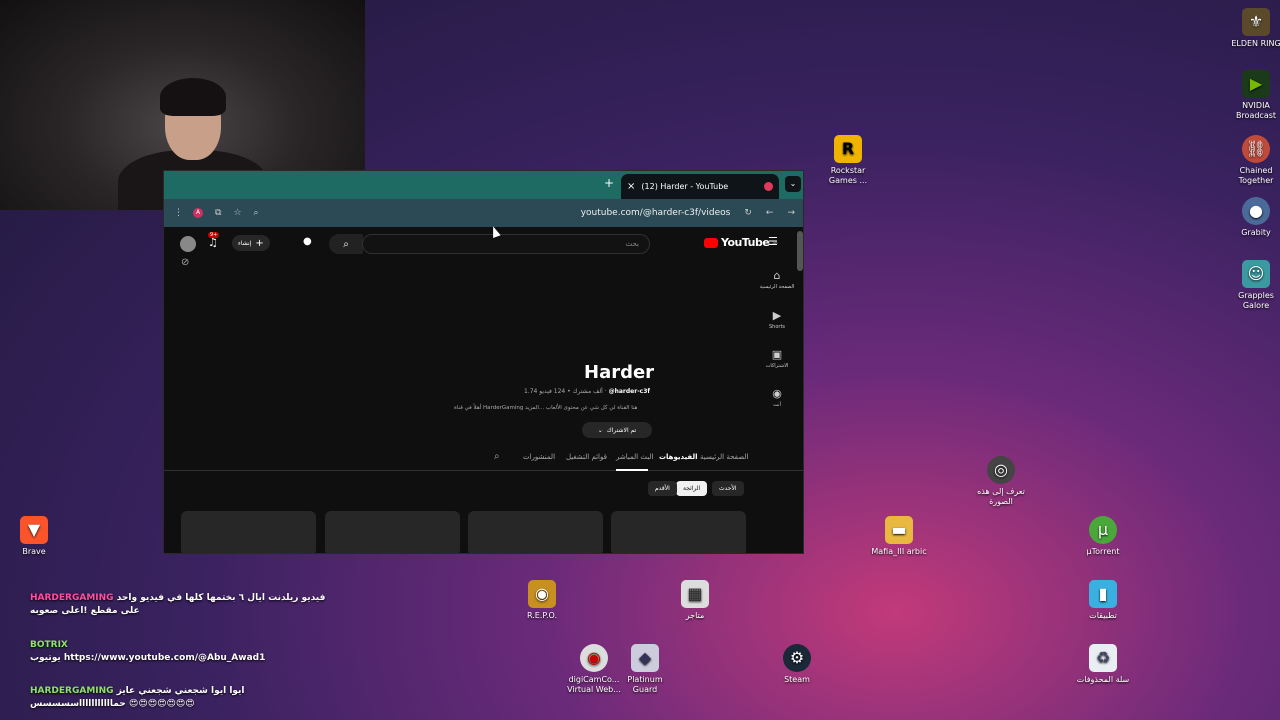  What do you see at coordinates (587, 391) in the screenshot?
I see `channel-stats: 1.74 ألف مشترك • 124 فيديو · @harder-c3f` at bounding box center [587, 391].